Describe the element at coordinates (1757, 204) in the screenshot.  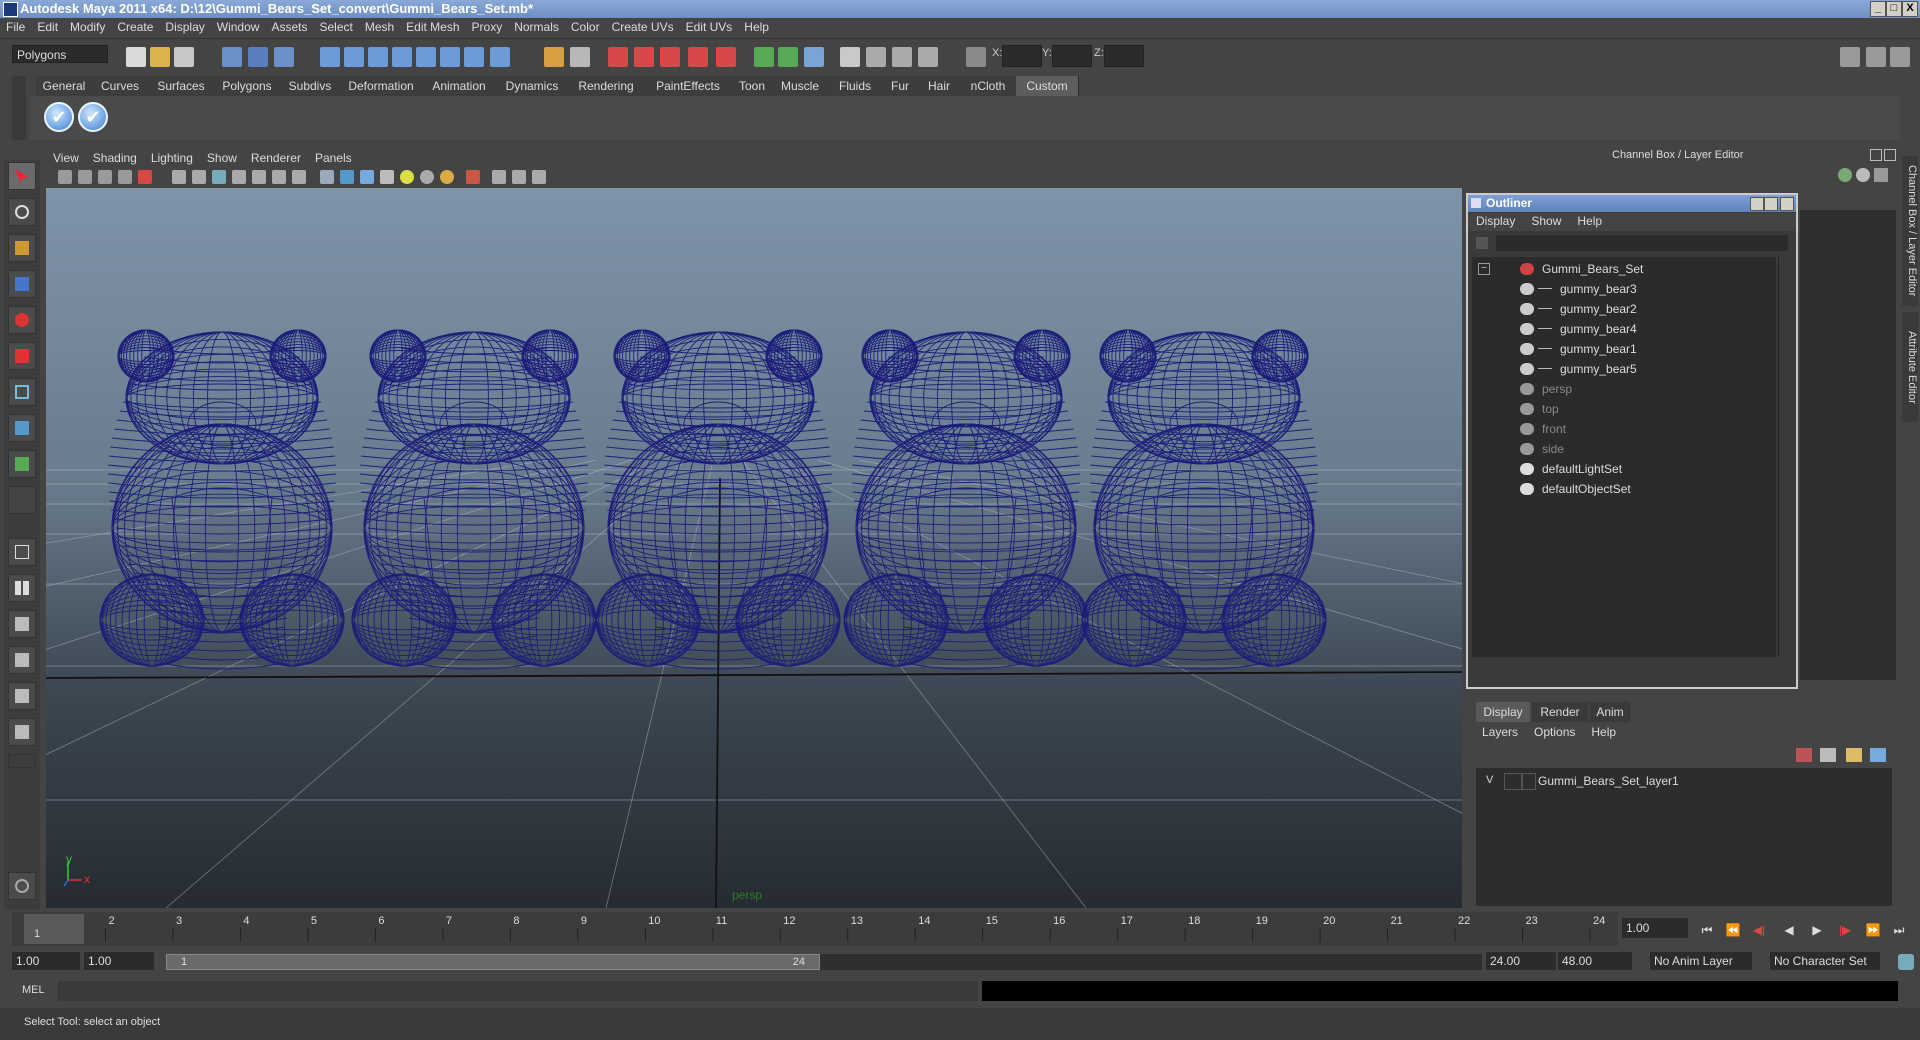
I see `outliner-minimize-button` at that location.